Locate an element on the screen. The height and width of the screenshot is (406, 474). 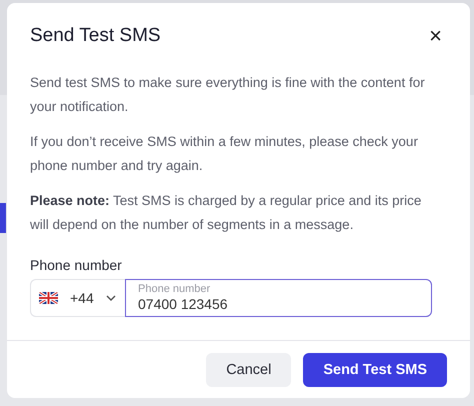
cancel-button: Cancel is located at coordinates (249, 370).